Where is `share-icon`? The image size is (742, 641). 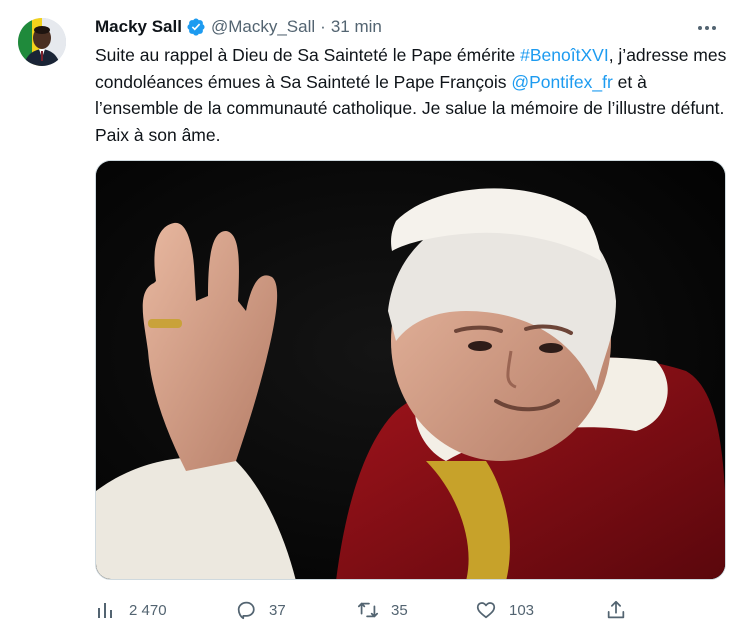 share-icon is located at coordinates (616, 610).